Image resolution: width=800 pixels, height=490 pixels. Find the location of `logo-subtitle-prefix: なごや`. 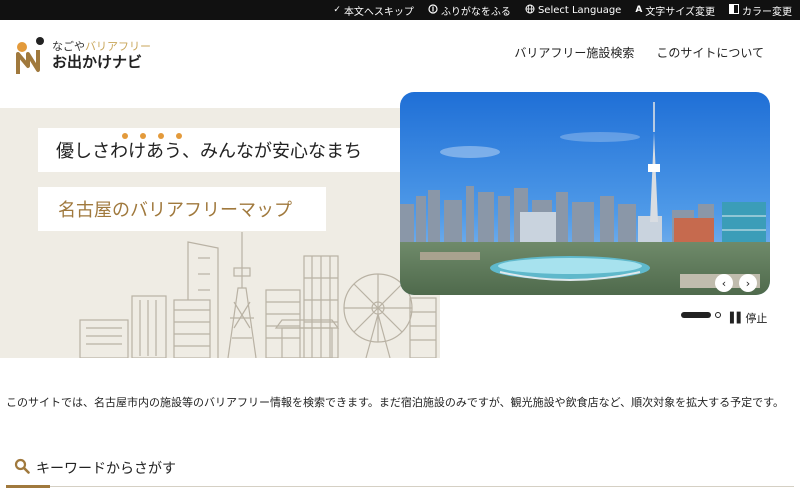

logo-subtitle-prefix: なごや is located at coordinates (68, 46).